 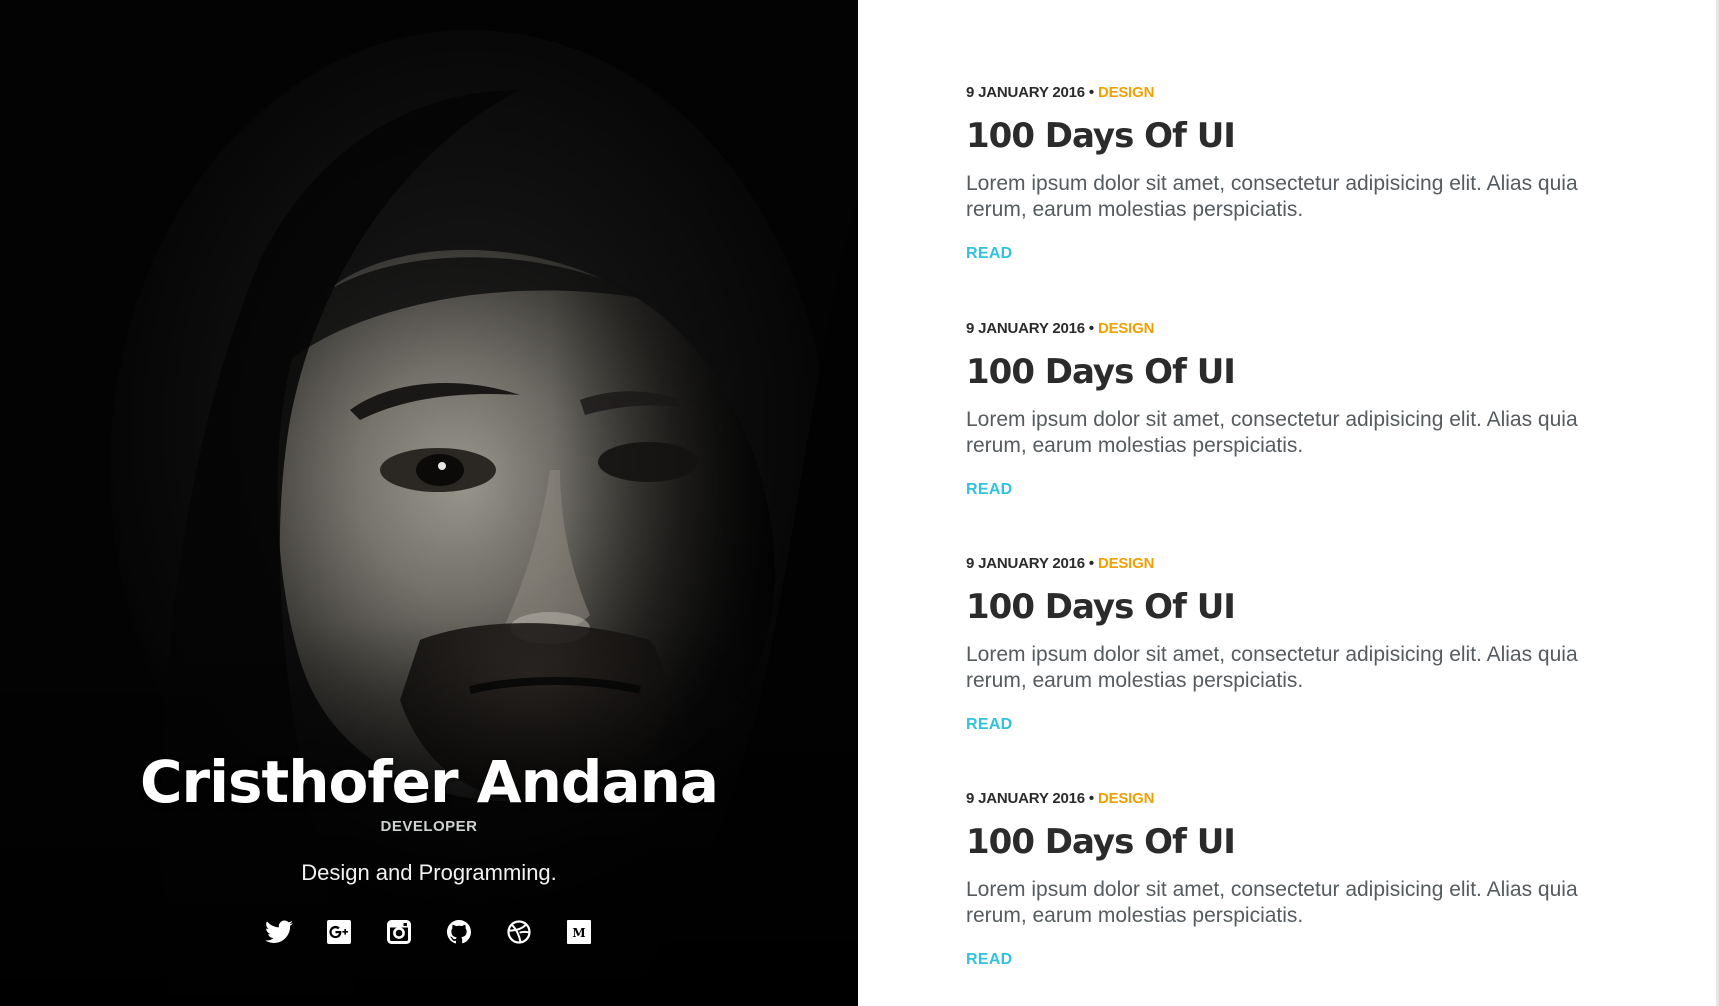 What do you see at coordinates (429, 872) in the screenshot?
I see `profile-tagline: Design and Programming.` at bounding box center [429, 872].